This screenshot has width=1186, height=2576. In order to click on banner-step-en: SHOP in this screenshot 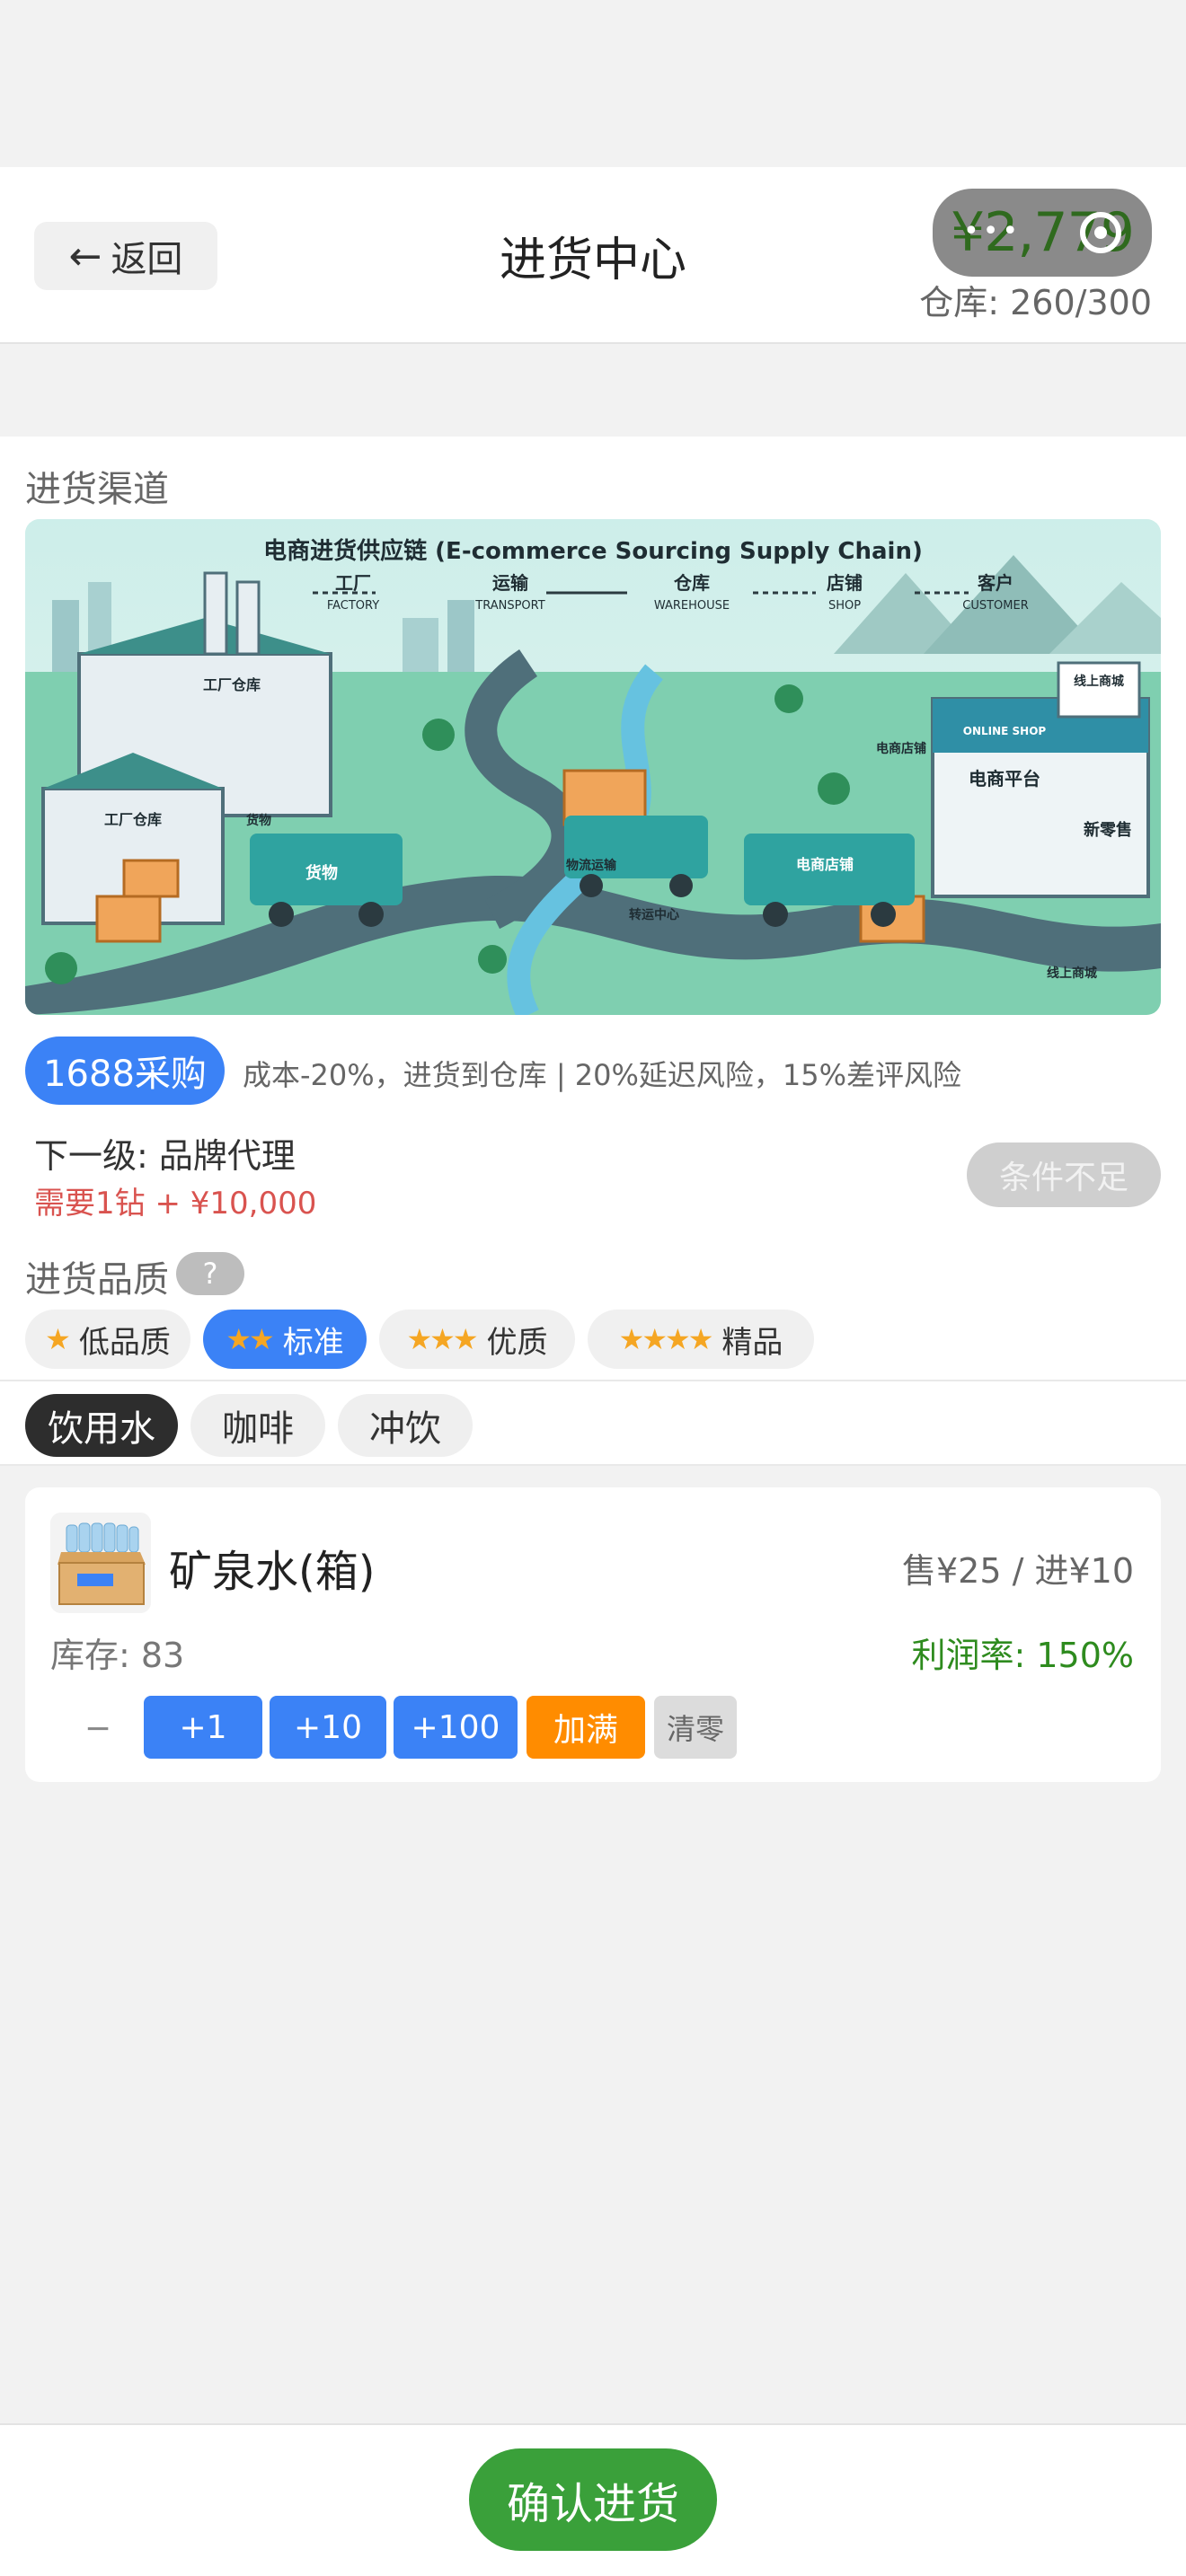, I will do `click(844, 606)`.